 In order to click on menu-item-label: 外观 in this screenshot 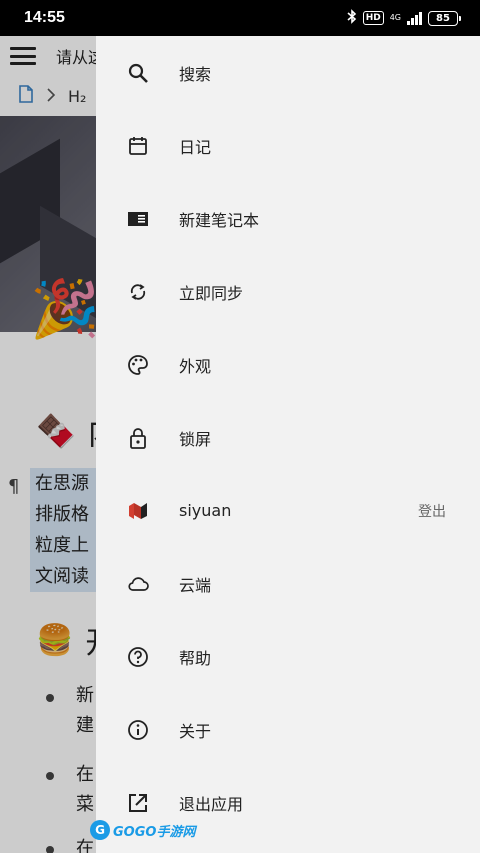, I will do `click(195, 366)`.